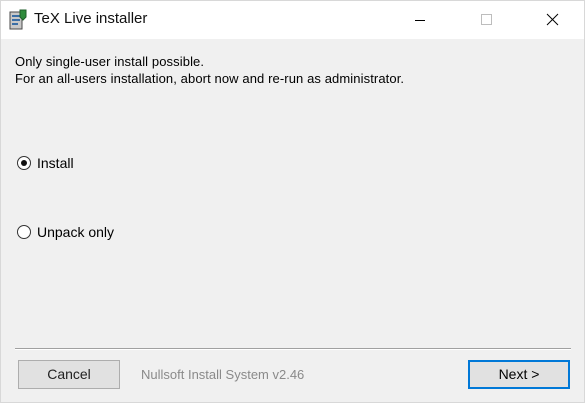  I want to click on next-button: Next >, so click(519, 374).